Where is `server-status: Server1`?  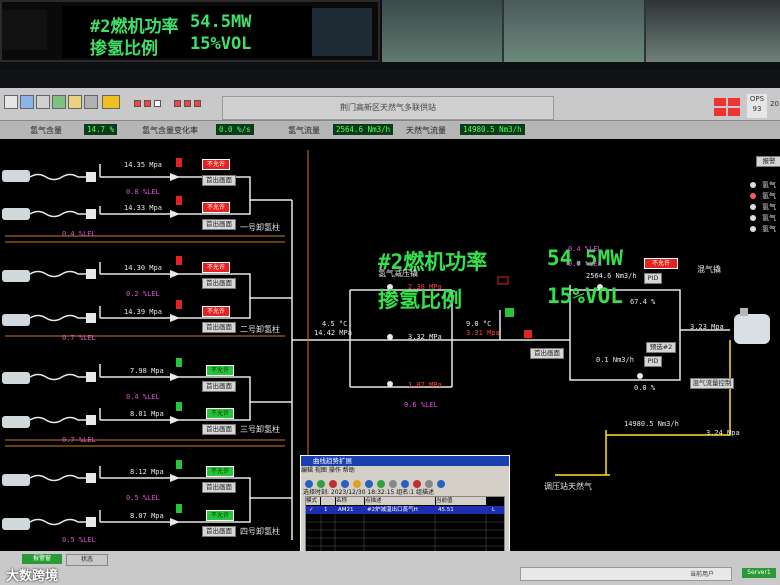
server-status: Server1 is located at coordinates (759, 573).